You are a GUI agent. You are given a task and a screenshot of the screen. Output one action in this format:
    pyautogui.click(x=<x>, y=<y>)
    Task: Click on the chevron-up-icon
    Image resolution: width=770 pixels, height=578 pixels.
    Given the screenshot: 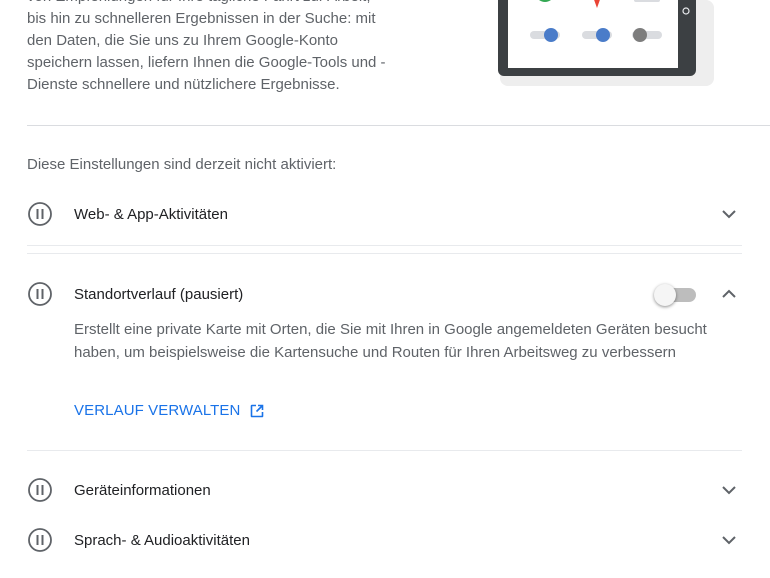 What is the action you would take?
    pyautogui.click(x=729, y=294)
    